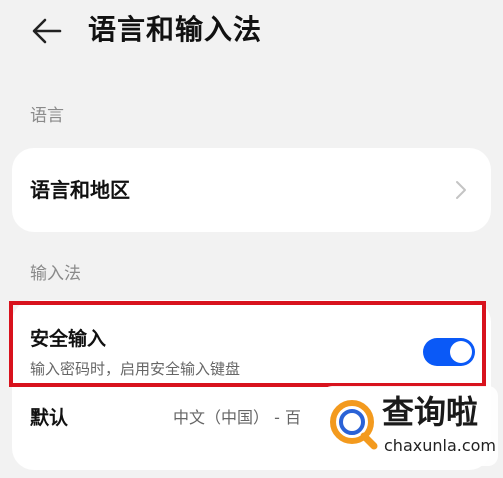 The height and width of the screenshot is (478, 503). What do you see at coordinates (175, 29) in the screenshot?
I see `page-title: 语言和输入法` at bounding box center [175, 29].